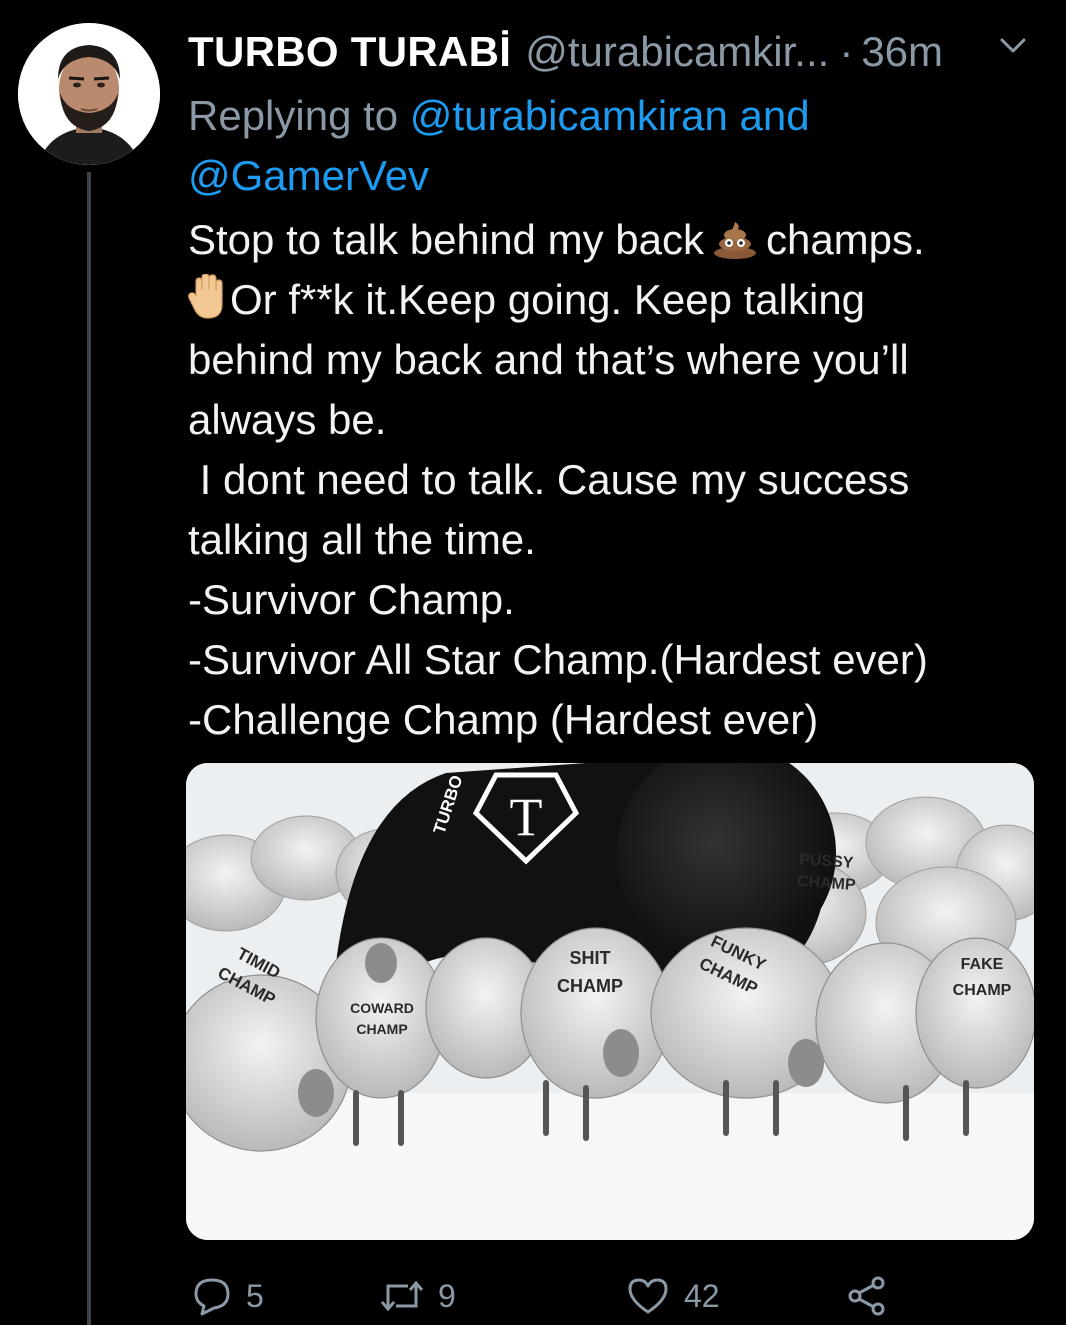 Image resolution: width=1066 pixels, height=1325 pixels. I want to click on retweet-button: 9, so click(418, 1296).